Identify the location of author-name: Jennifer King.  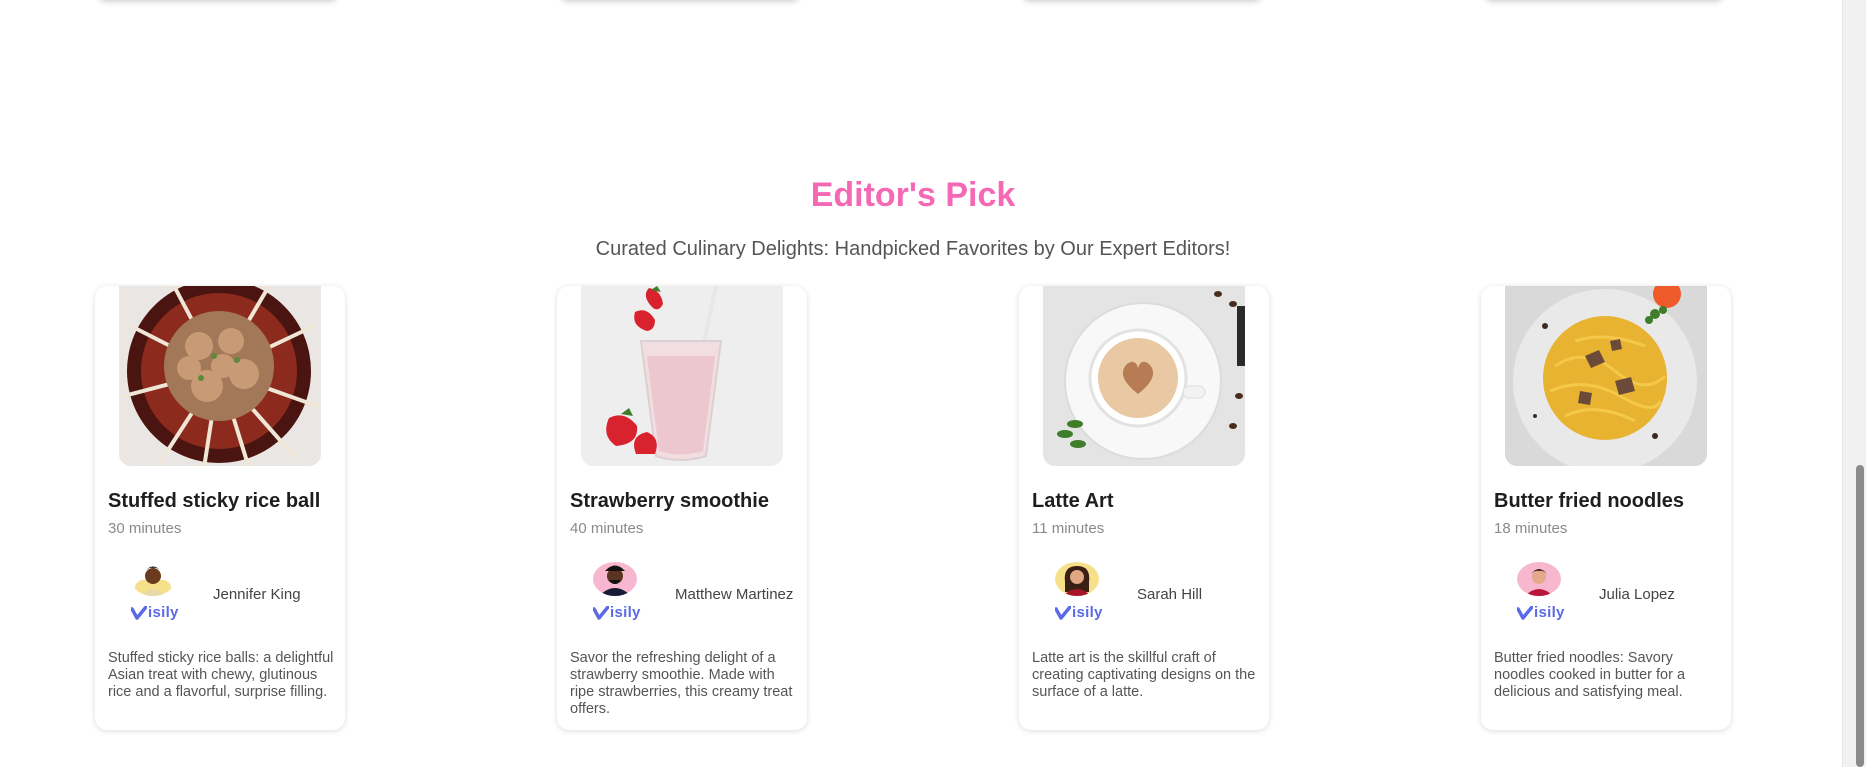
(257, 594).